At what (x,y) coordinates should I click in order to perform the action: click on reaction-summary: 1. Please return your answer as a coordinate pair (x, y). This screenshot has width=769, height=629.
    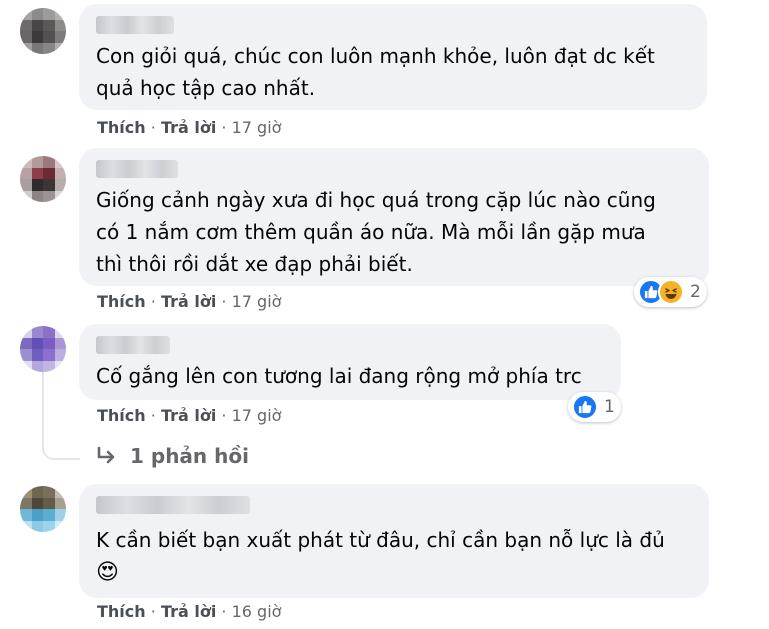
    Looking at the image, I should click on (594, 407).